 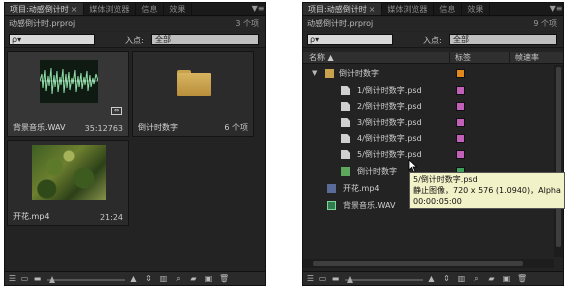 I want to click on audio-clip-icon, so click(x=331, y=205).